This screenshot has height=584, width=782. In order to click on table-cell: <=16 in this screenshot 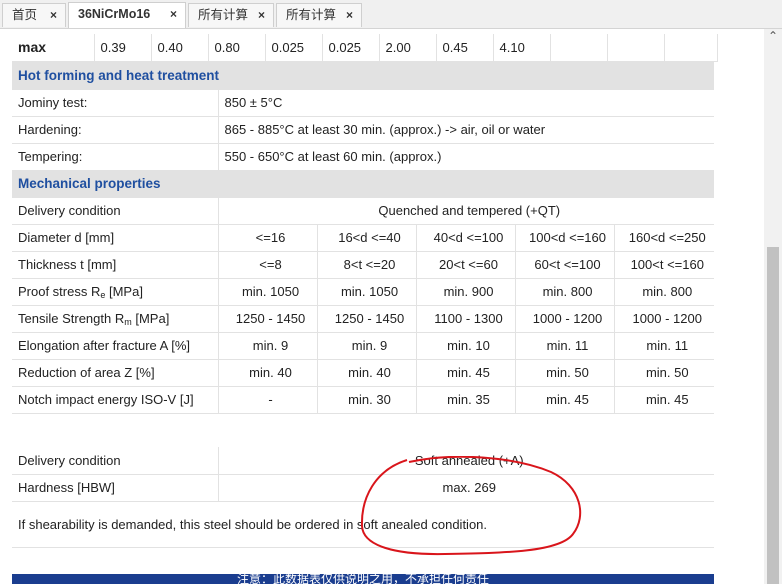, I will do `click(268, 238)`.